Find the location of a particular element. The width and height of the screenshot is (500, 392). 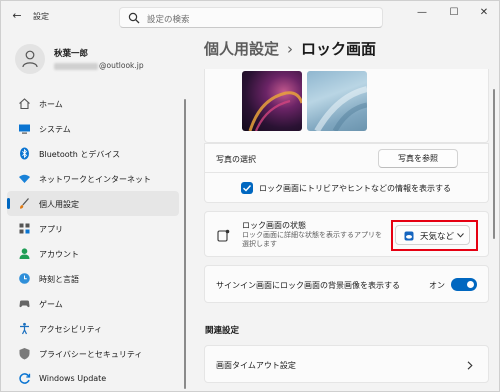

app-title: 設定 is located at coordinates (41, 16).